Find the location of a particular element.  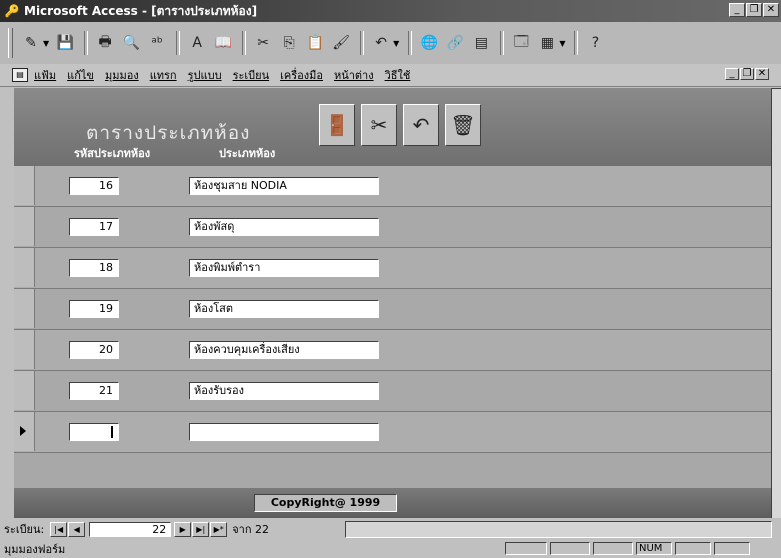

status-bar: มุมมองฟอร์ม NUM is located at coordinates (390, 548).